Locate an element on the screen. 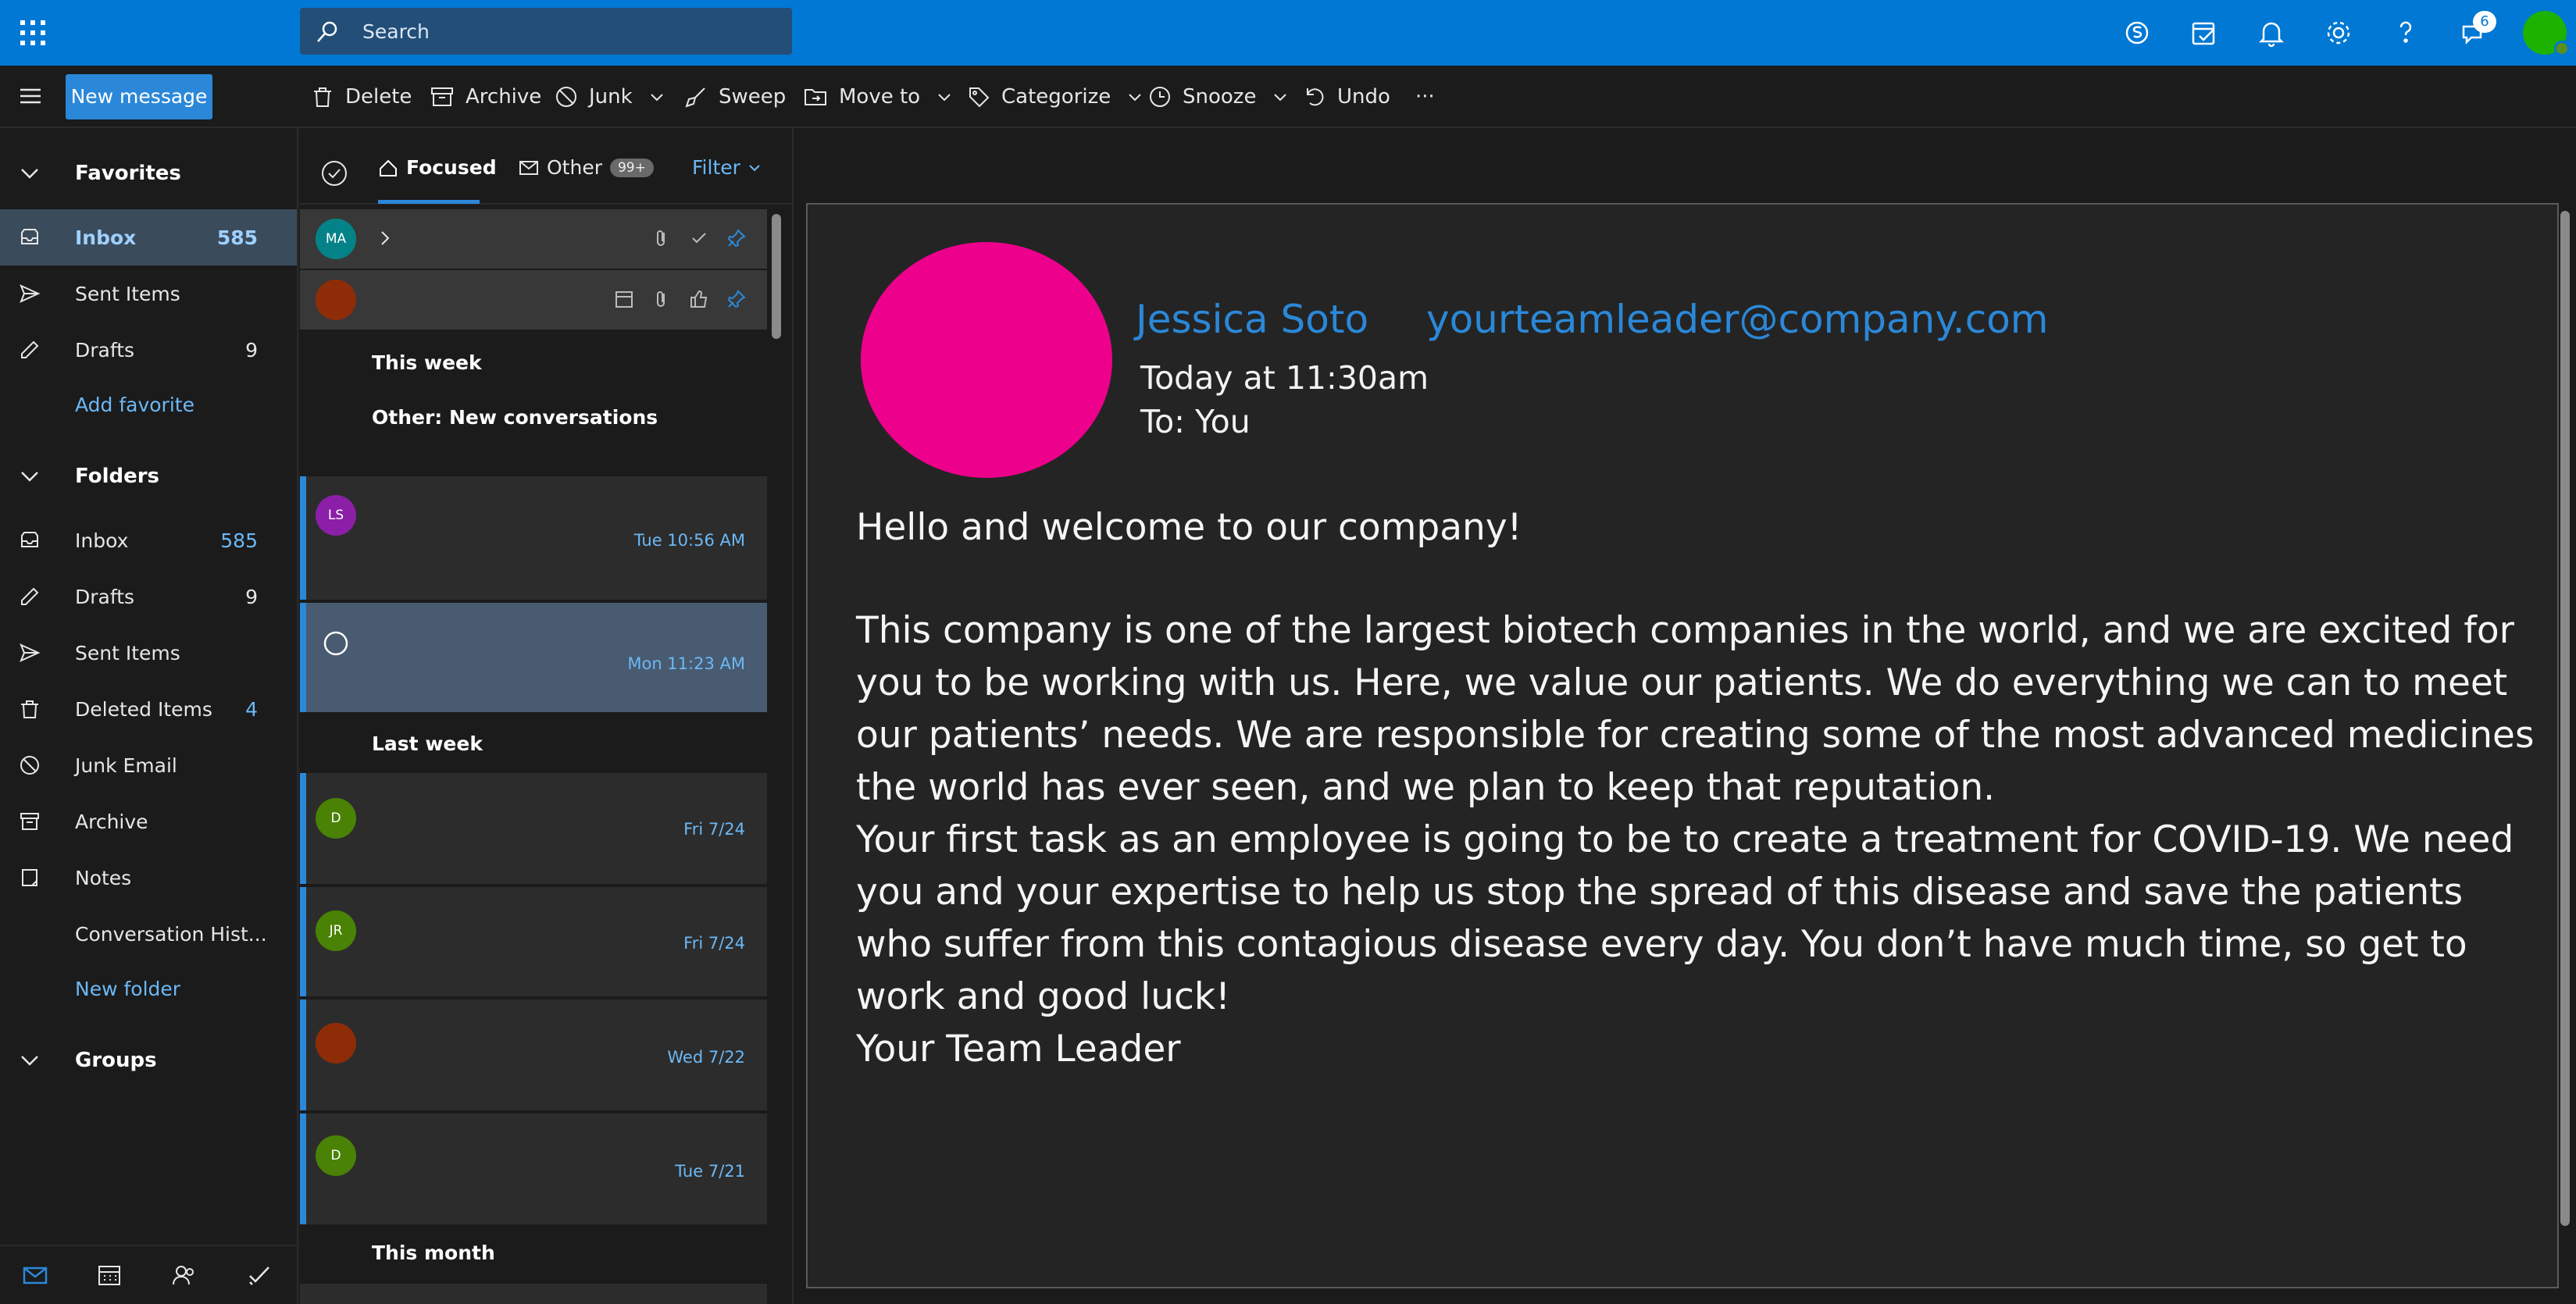 The image size is (2576, 1304). sweep-button: Sweep is located at coordinates (735, 97).